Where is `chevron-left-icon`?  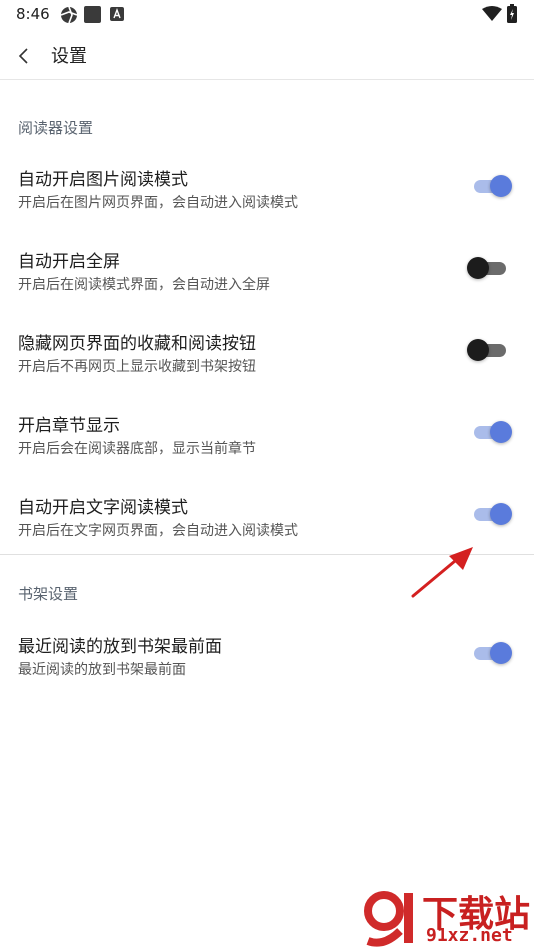
chevron-left-icon is located at coordinates (23, 56).